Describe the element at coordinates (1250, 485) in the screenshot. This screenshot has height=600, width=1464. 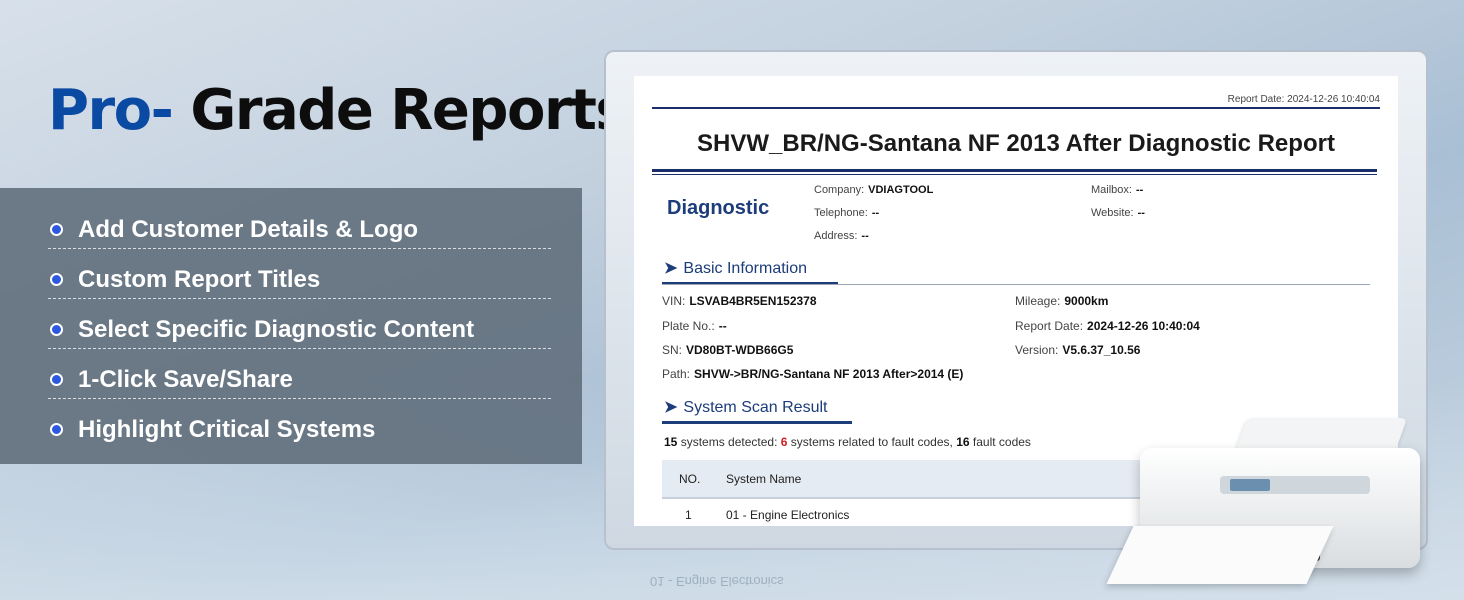
I see `printer-display` at that location.